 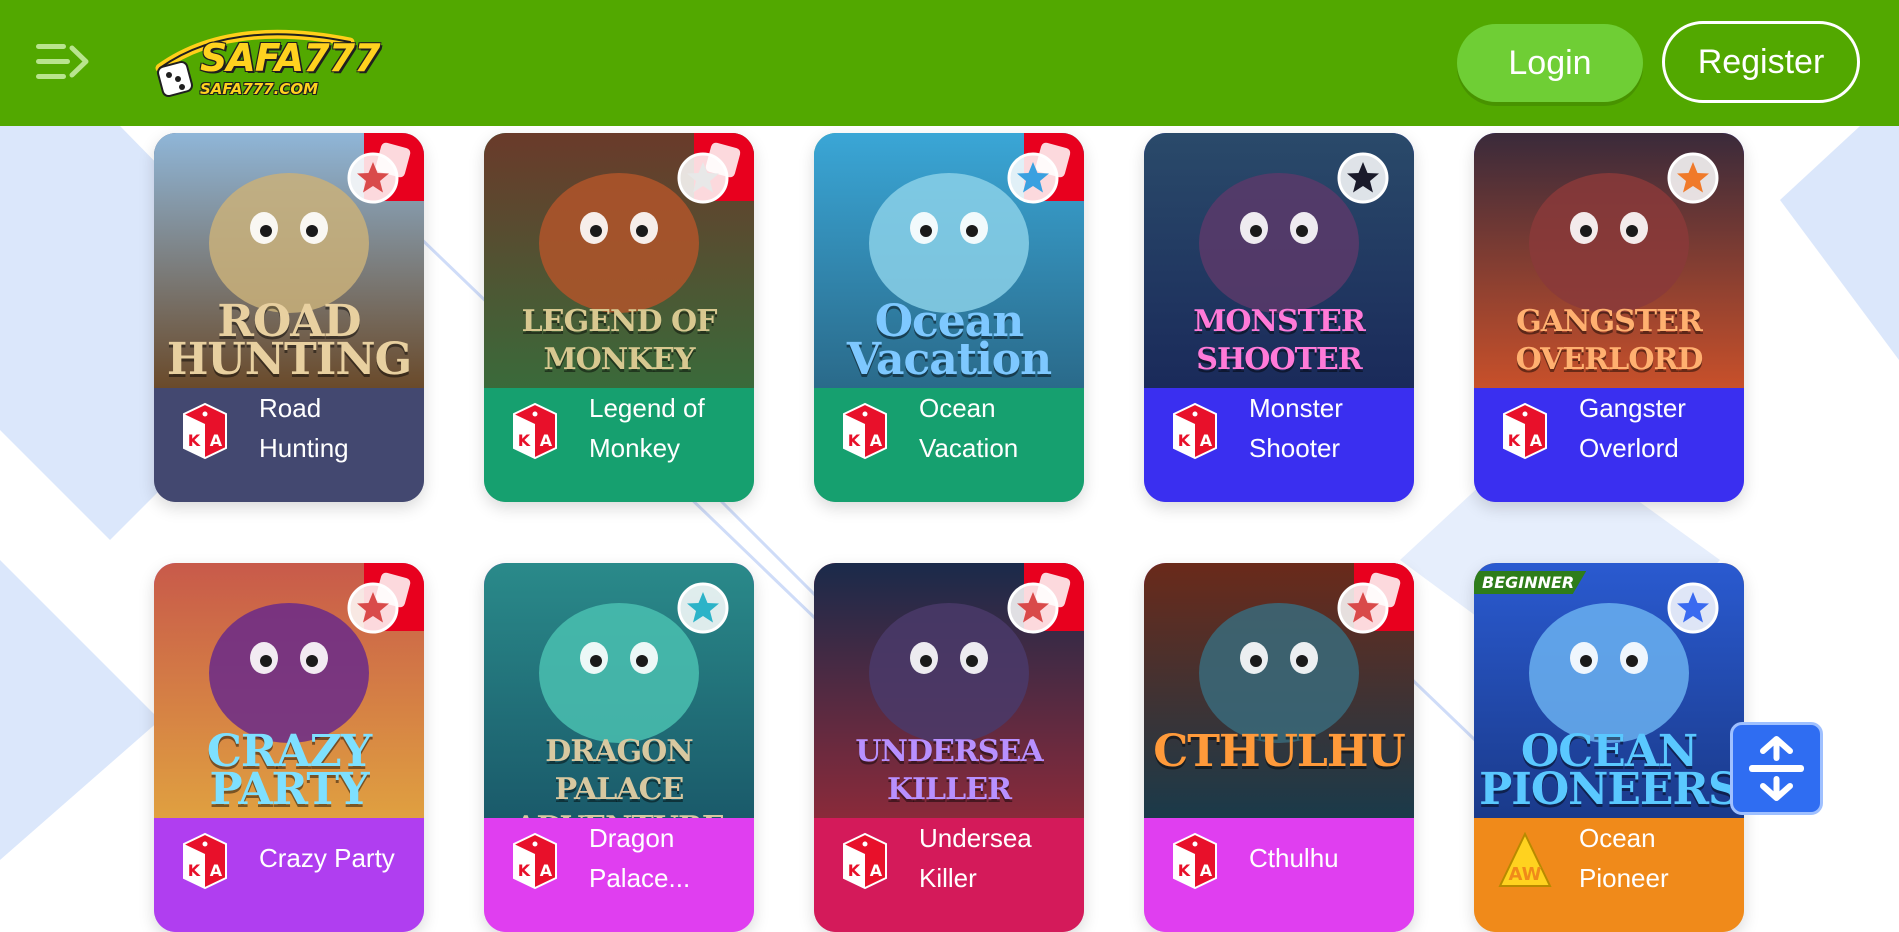 I want to click on menu-arrow-icon, so click(x=64, y=62).